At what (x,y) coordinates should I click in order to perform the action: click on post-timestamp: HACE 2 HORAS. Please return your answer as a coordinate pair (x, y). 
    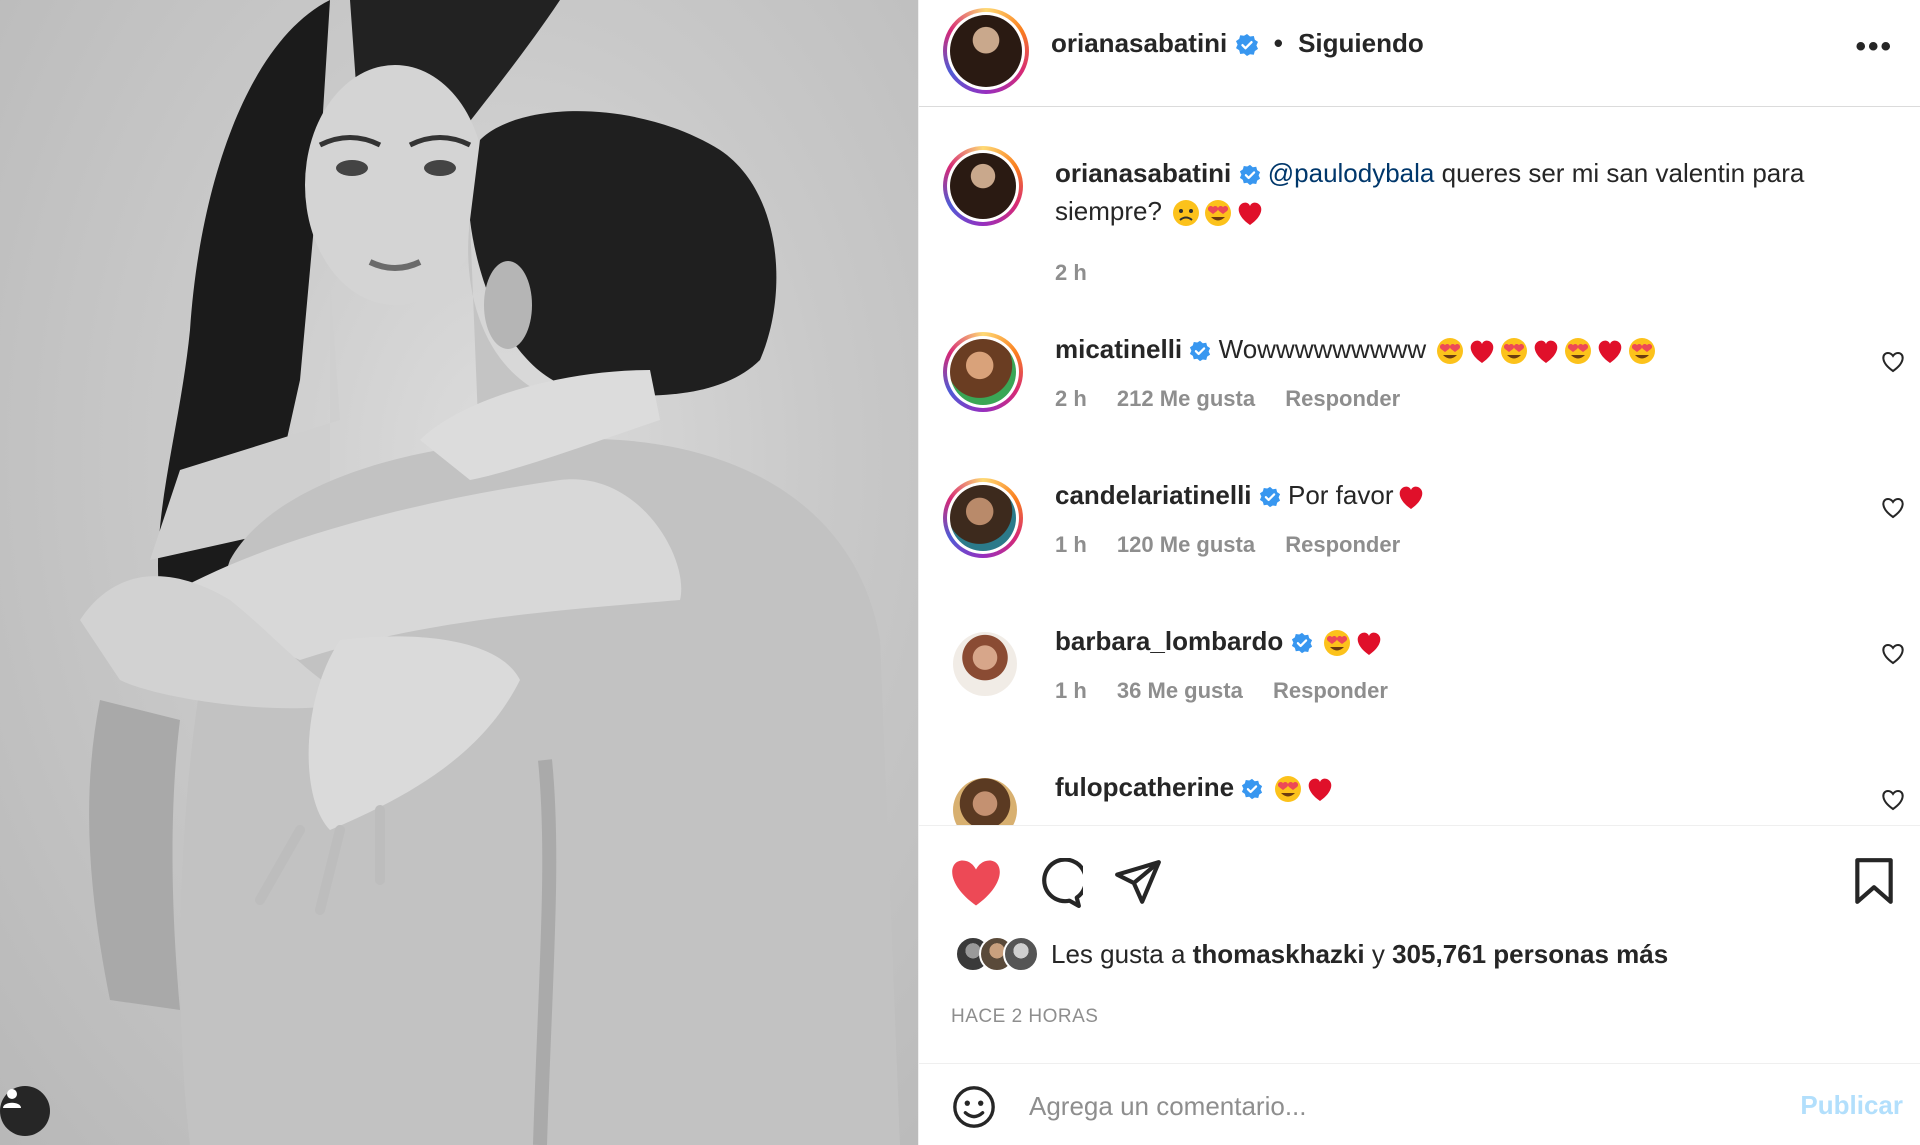
    Looking at the image, I should click on (1024, 1017).